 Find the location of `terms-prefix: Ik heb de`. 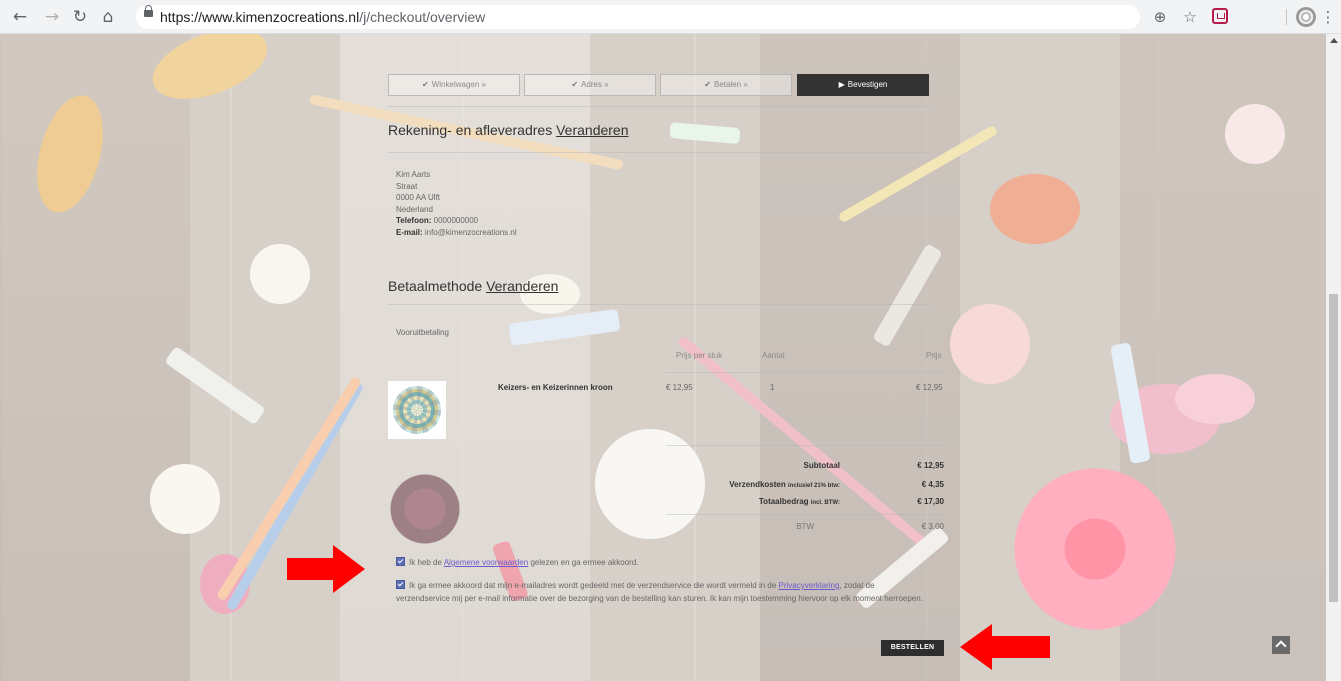

terms-prefix: Ik heb de is located at coordinates (425, 562).